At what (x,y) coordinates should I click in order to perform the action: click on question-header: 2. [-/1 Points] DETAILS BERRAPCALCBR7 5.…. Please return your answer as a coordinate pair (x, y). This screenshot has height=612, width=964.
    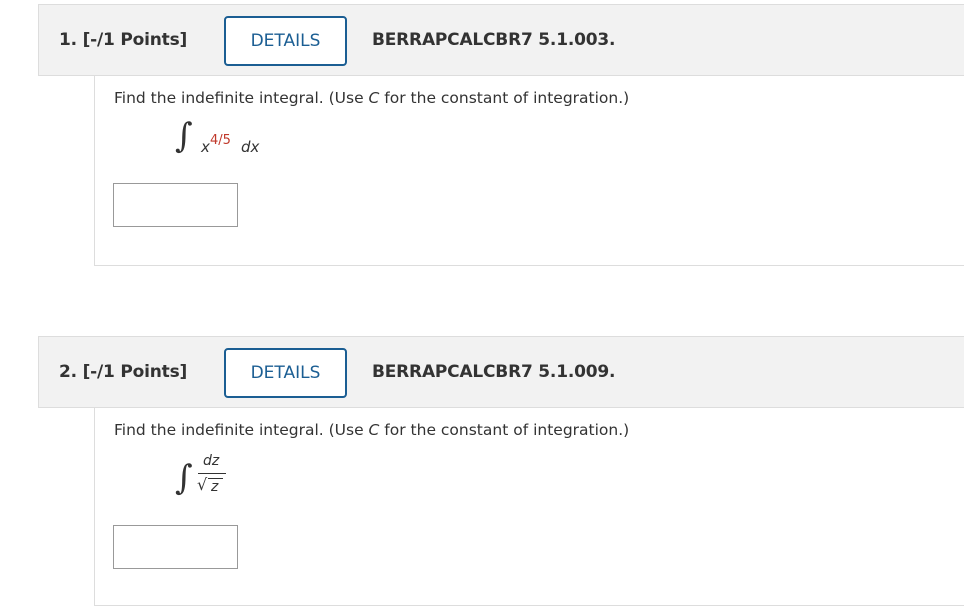
    Looking at the image, I should click on (501, 372).